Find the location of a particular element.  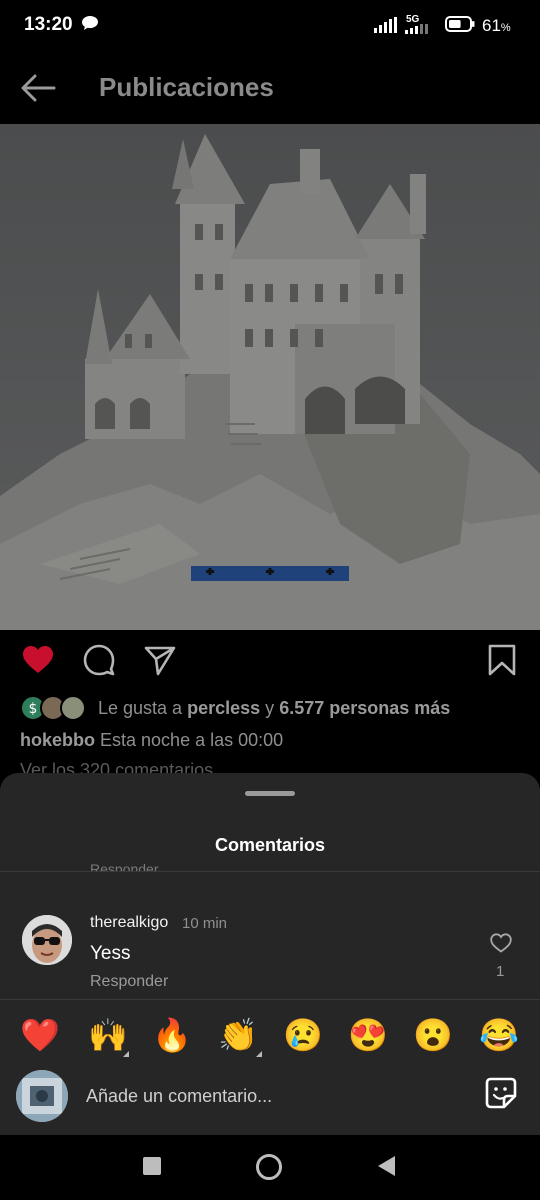

comment-icon is located at coordinates (99, 660).